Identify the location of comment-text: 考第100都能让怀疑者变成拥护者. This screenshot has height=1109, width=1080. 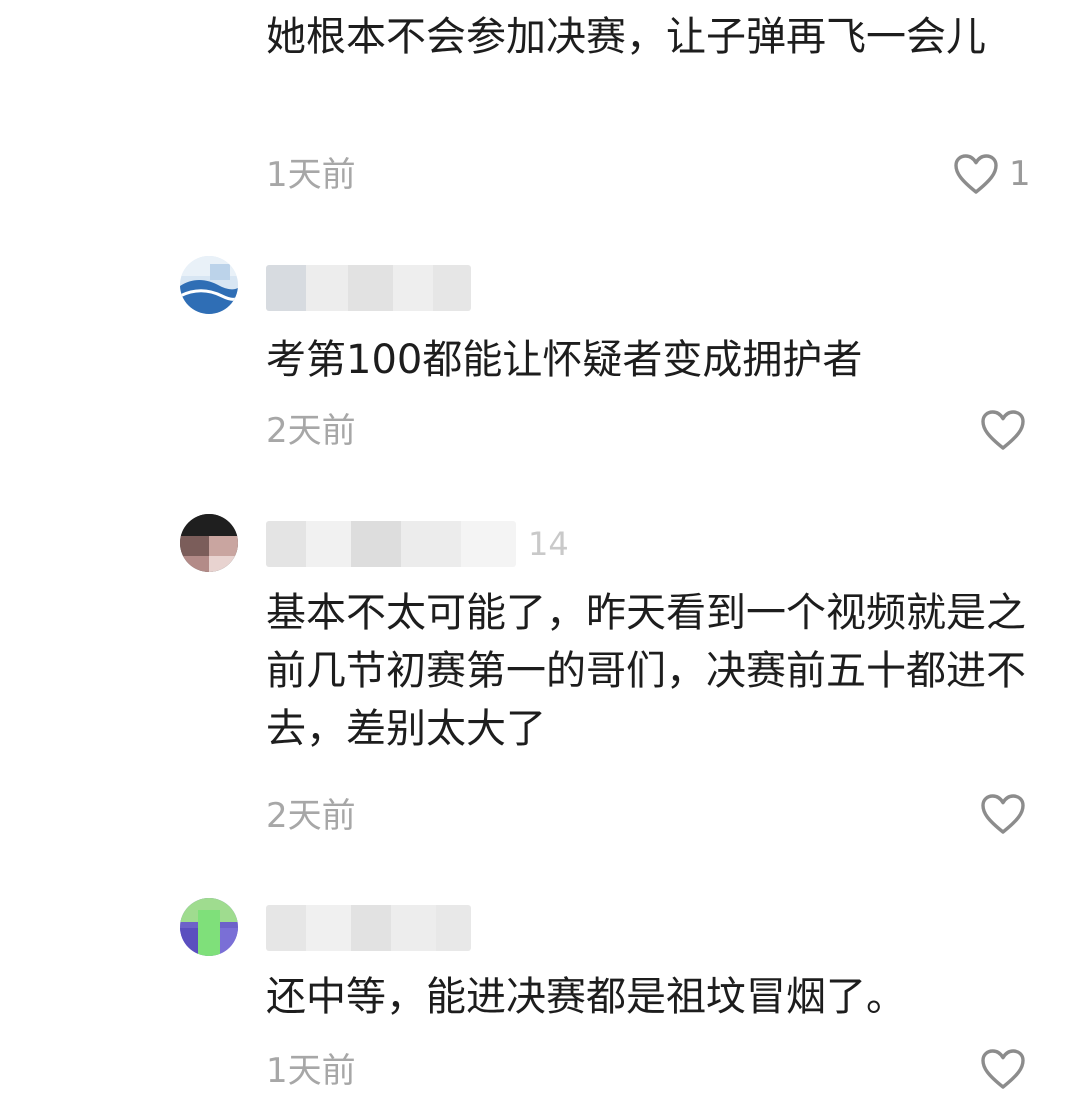
(564, 360).